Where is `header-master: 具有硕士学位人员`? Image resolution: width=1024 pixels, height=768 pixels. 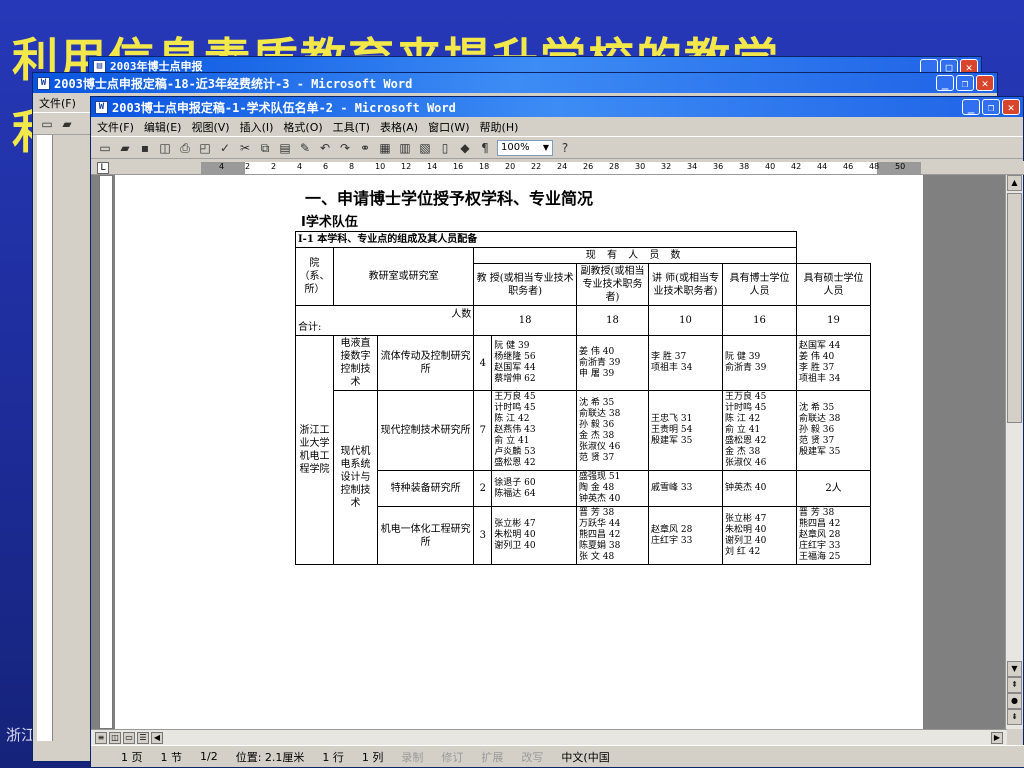 header-master: 具有硕士学位人员 is located at coordinates (833, 284).